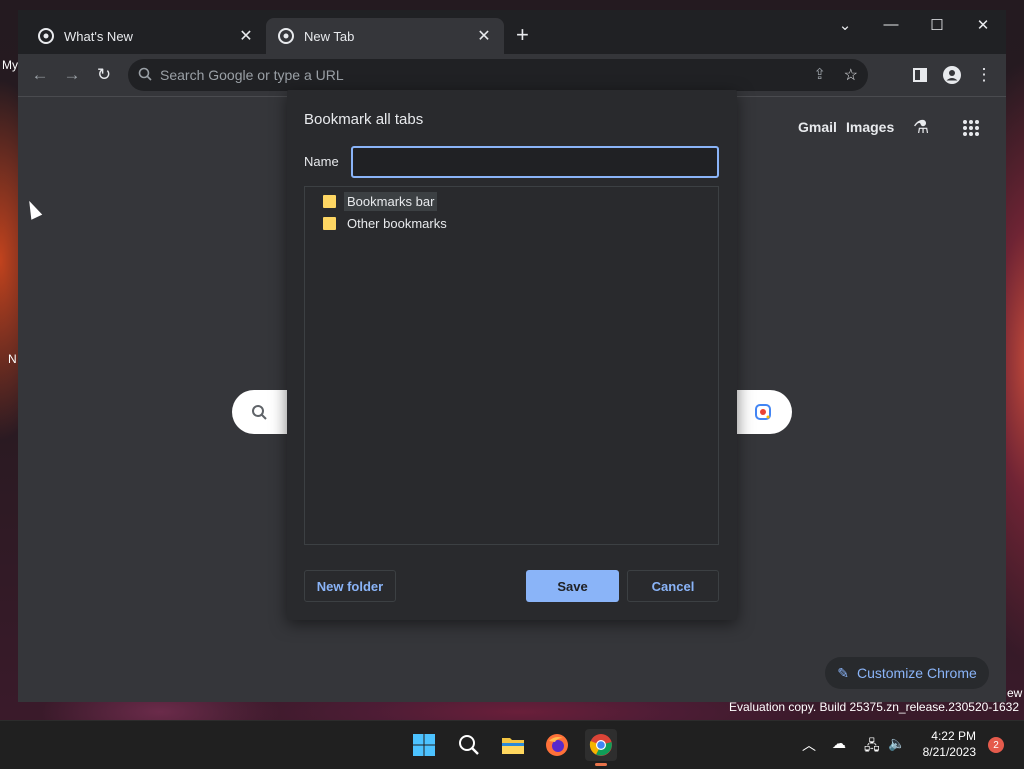  What do you see at coordinates (843, 672) in the screenshot?
I see `pencil-icon: ✎` at bounding box center [843, 672].